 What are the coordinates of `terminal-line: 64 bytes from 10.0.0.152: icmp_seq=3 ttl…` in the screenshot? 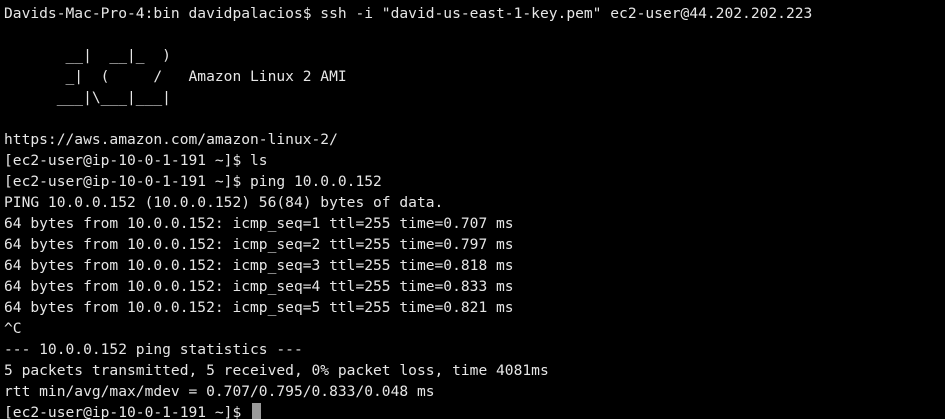 It's located at (259, 265).